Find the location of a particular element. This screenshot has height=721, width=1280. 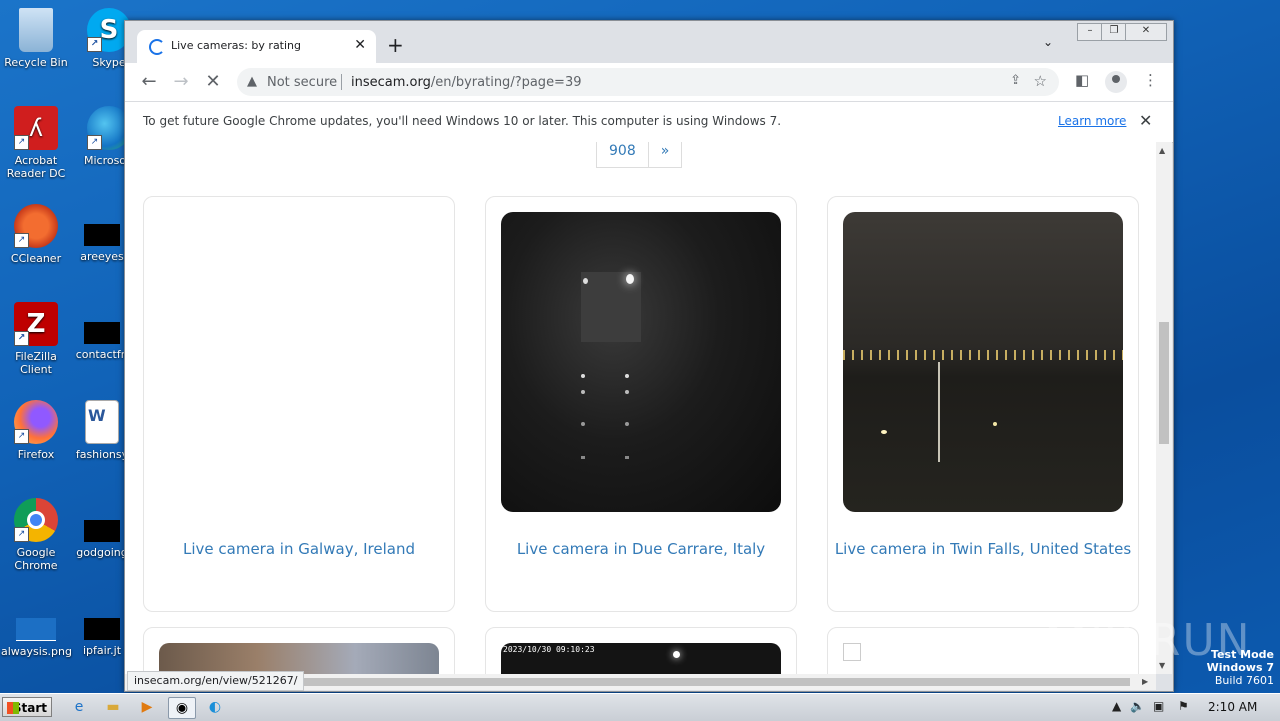

watermark-line2: Windows 7 is located at coordinates (1240, 667).